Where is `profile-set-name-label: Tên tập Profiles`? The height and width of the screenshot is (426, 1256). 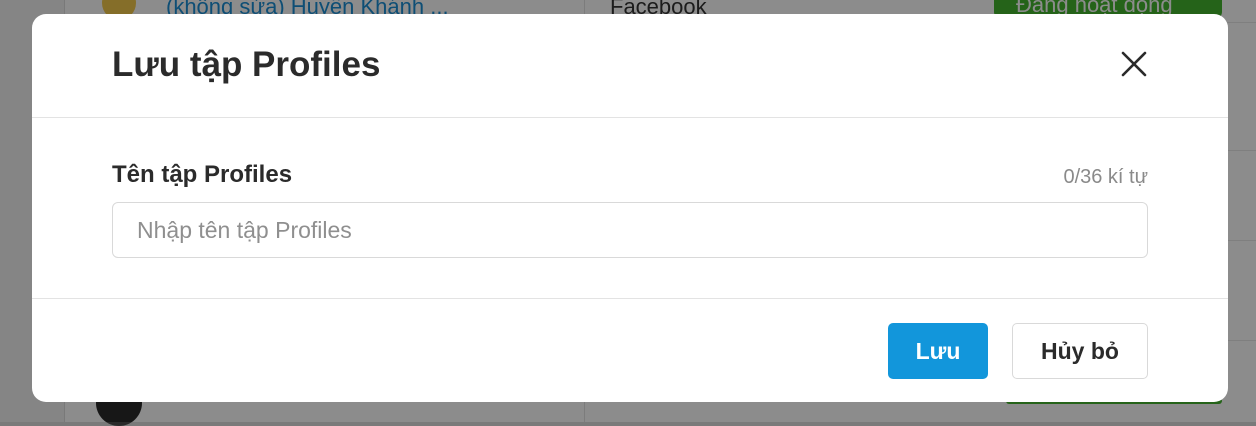 profile-set-name-label: Tên tập Profiles is located at coordinates (202, 174).